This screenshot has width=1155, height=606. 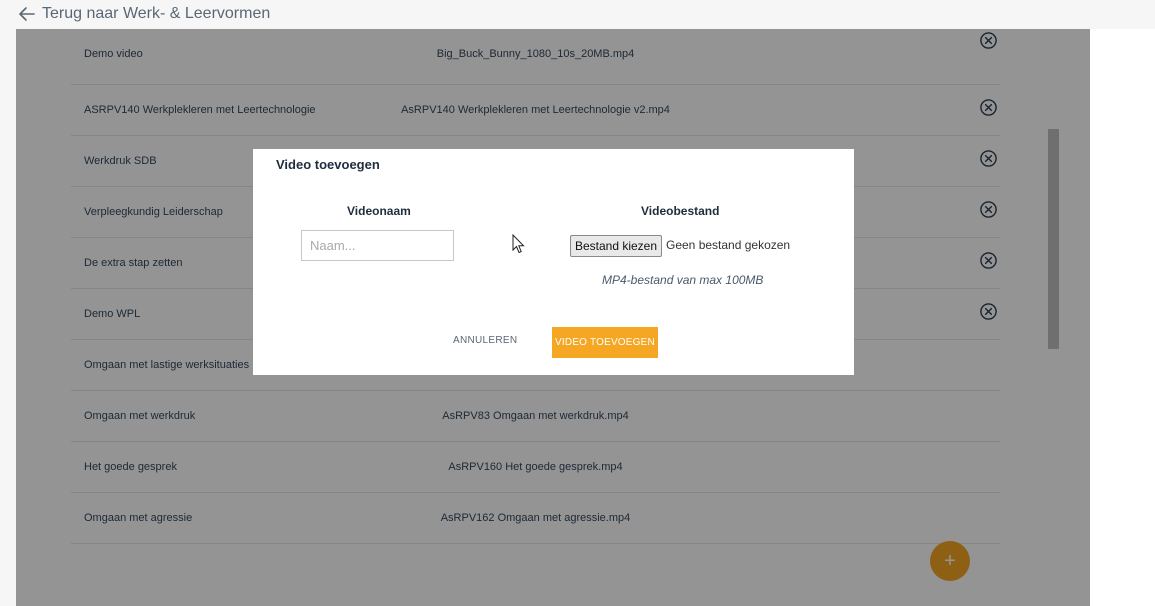 What do you see at coordinates (1122, 317) in the screenshot?
I see `page-gutter` at bounding box center [1122, 317].